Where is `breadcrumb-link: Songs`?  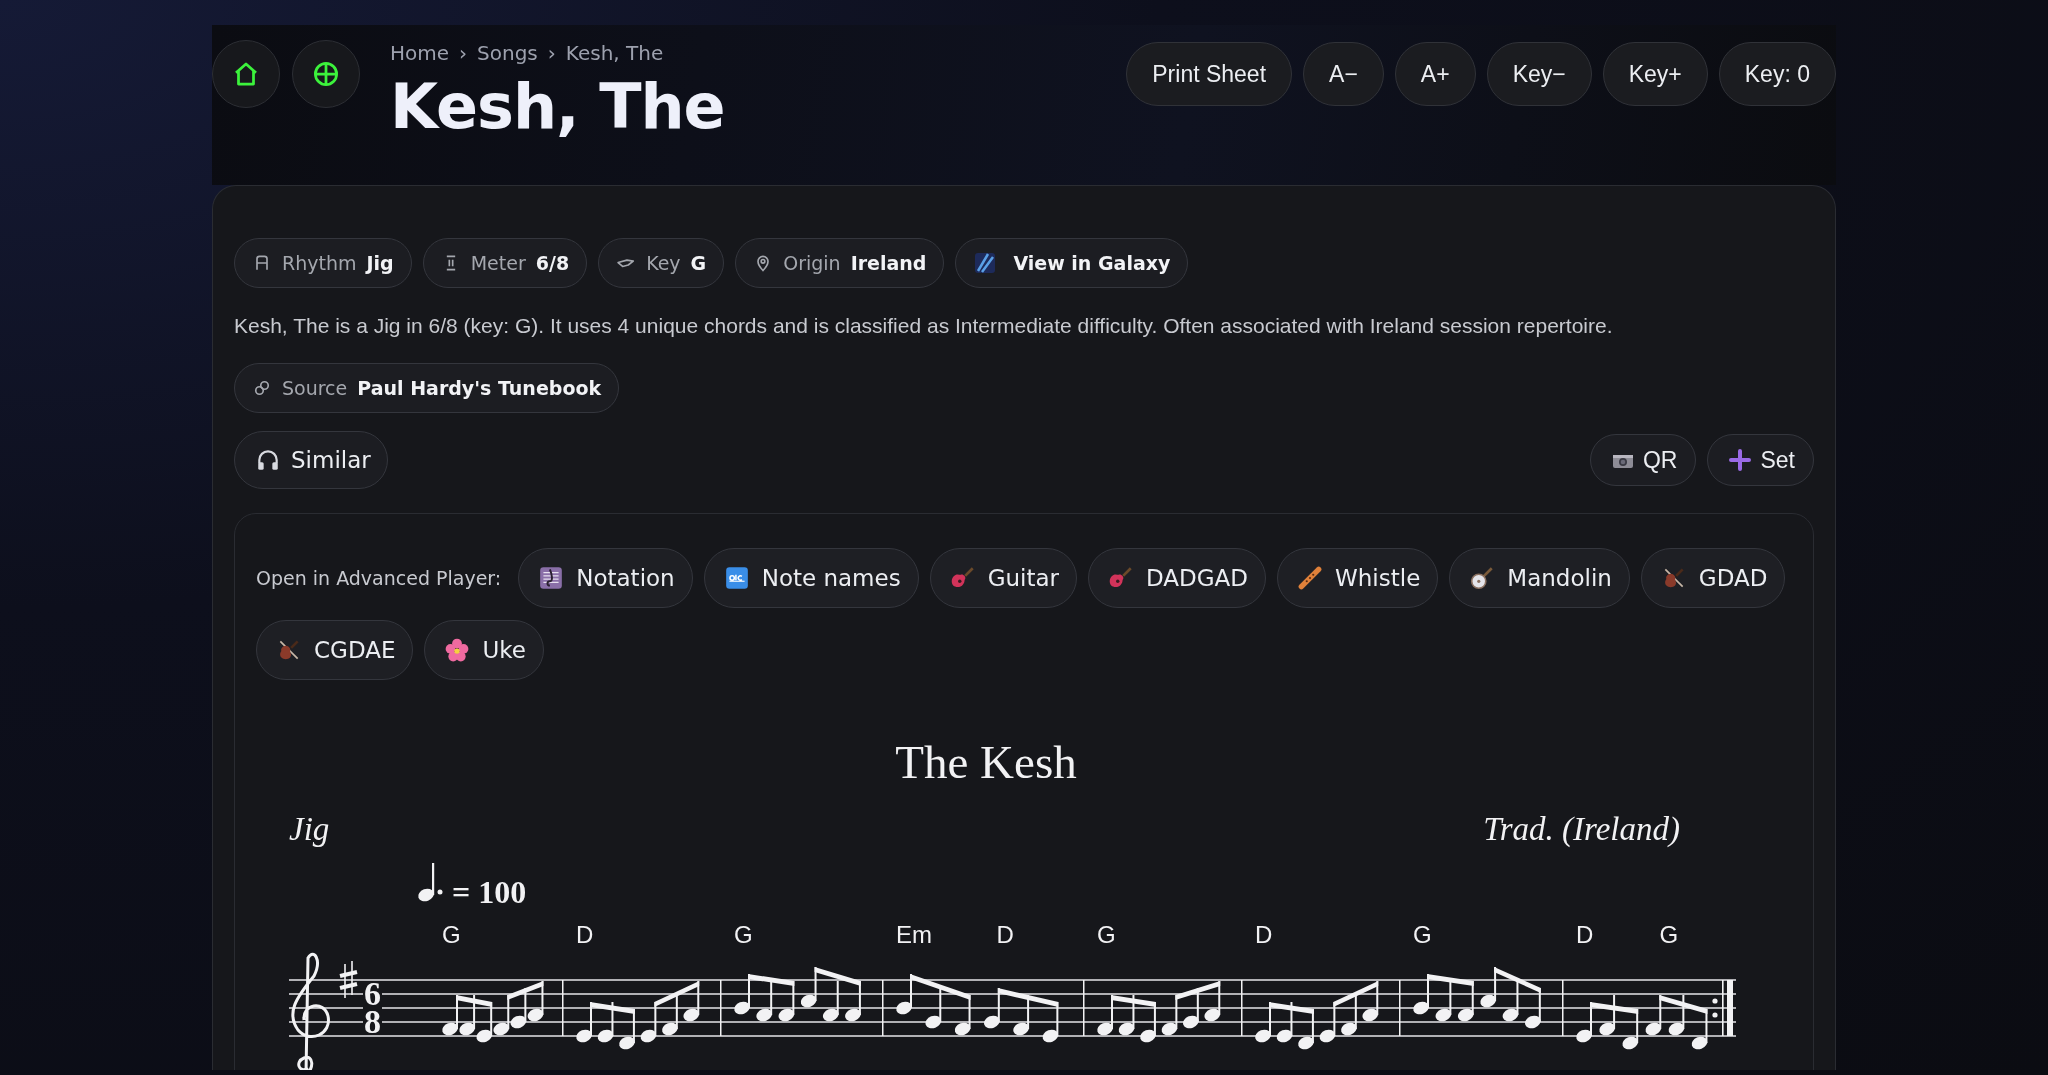 breadcrumb-link: Songs is located at coordinates (507, 53).